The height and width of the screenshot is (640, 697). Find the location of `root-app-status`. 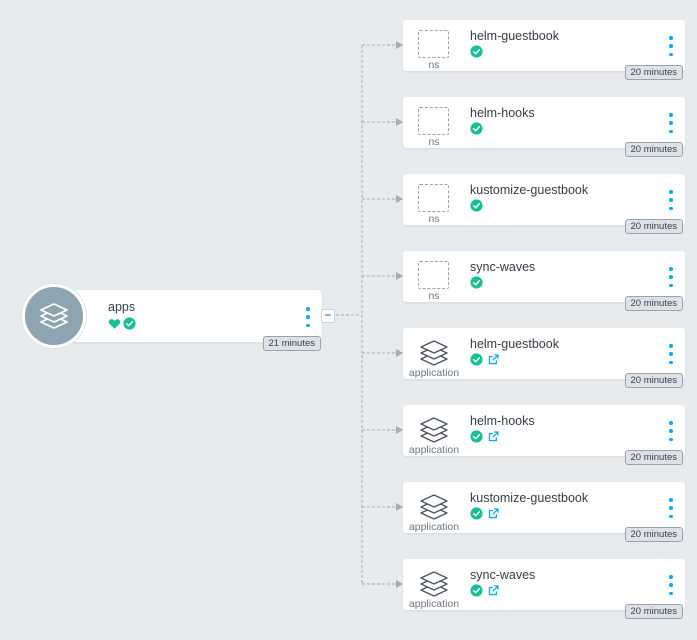

root-app-status is located at coordinates (122, 323).